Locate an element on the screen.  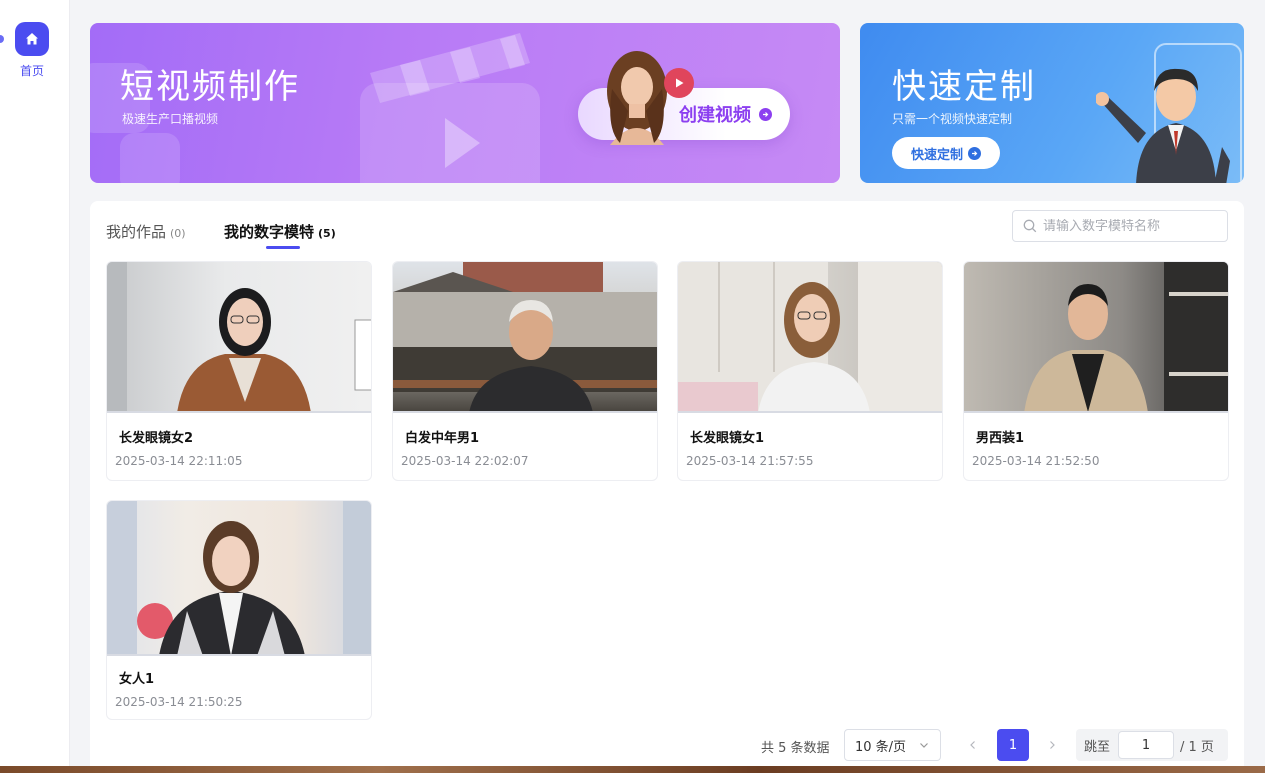
model-created-time: 2025-03-14 21:50:25 is located at coordinates (179, 702).